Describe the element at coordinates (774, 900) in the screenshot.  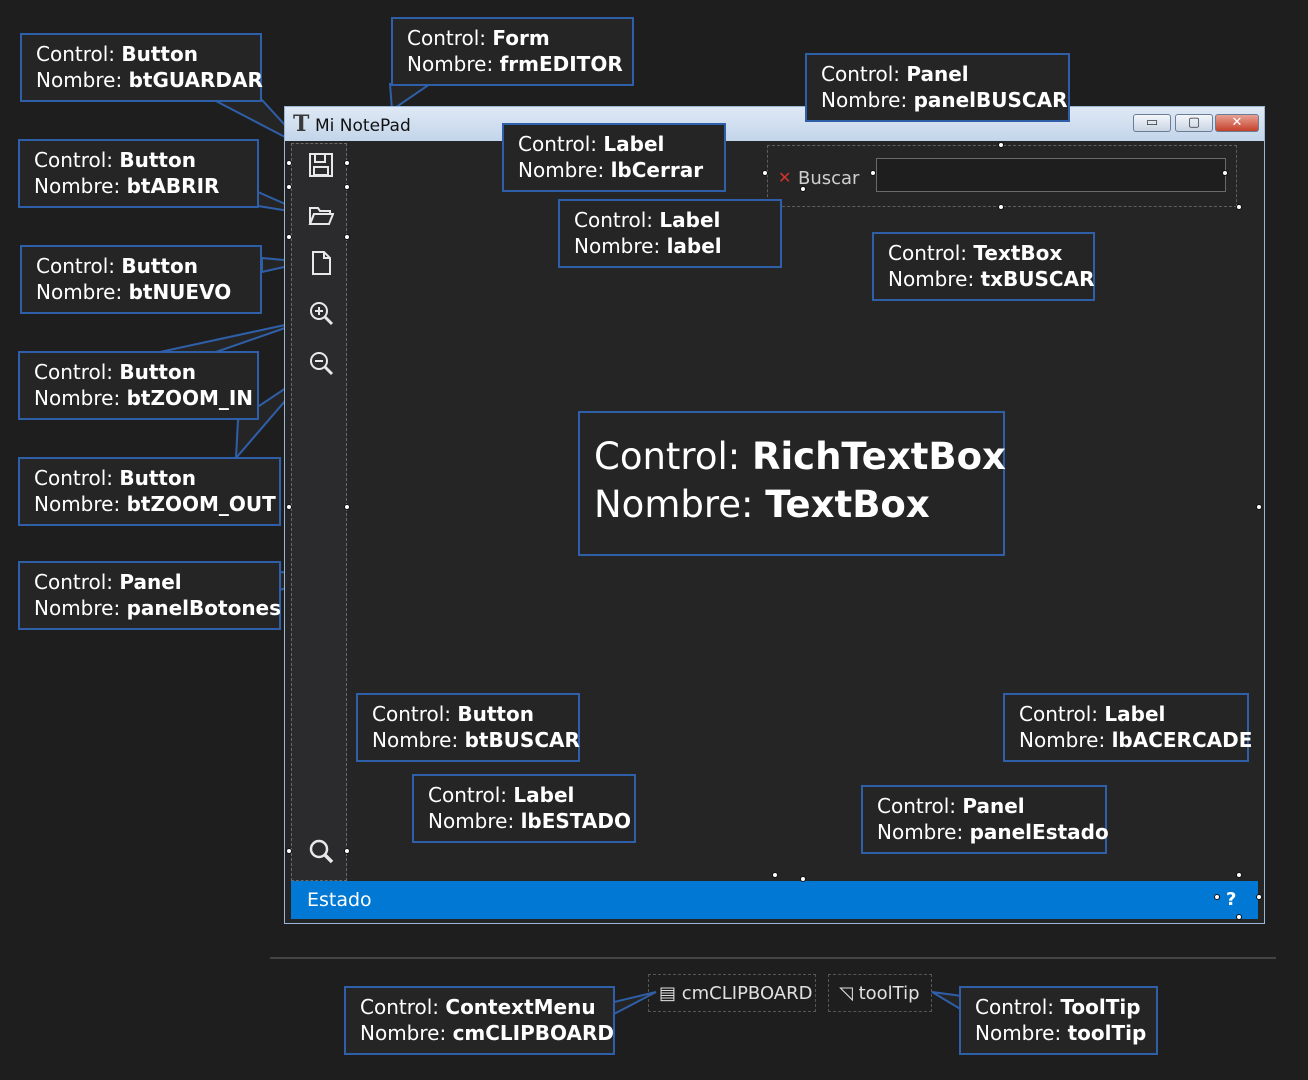
I see `panel-estado: Estado ?` at that location.